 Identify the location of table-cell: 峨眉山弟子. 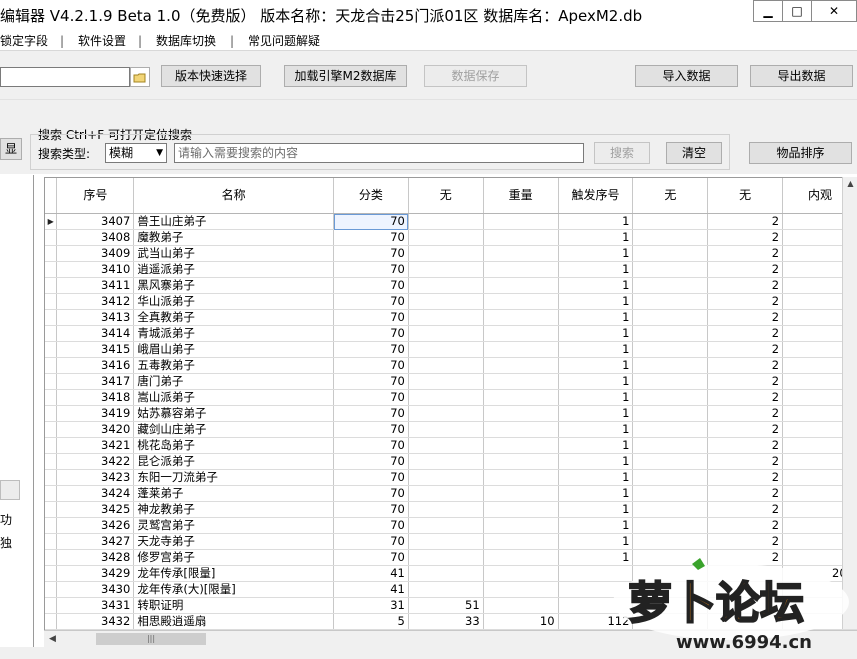
(234, 349).